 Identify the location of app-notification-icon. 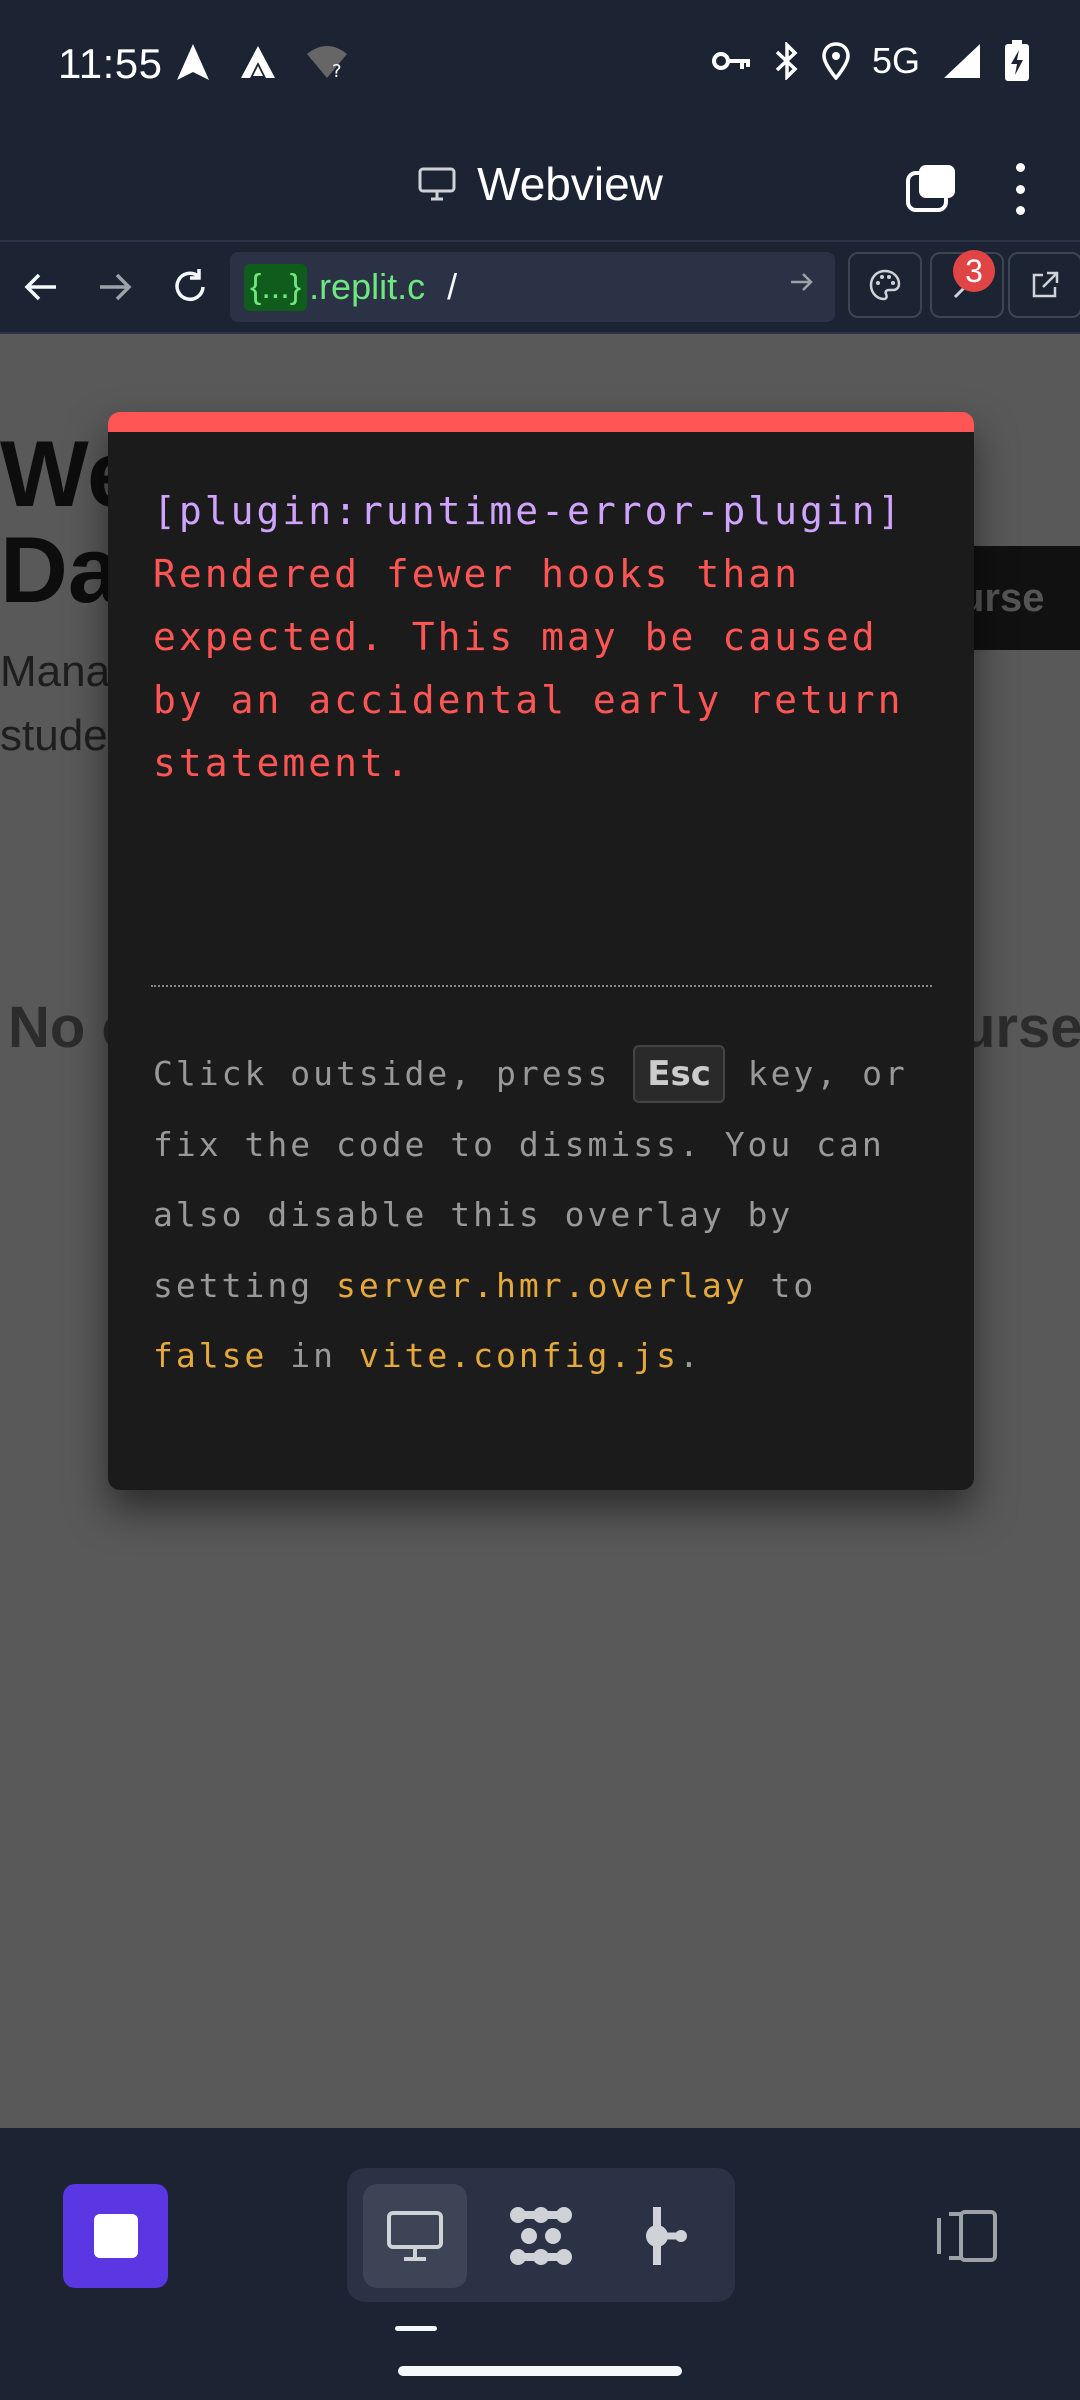
(258, 62).